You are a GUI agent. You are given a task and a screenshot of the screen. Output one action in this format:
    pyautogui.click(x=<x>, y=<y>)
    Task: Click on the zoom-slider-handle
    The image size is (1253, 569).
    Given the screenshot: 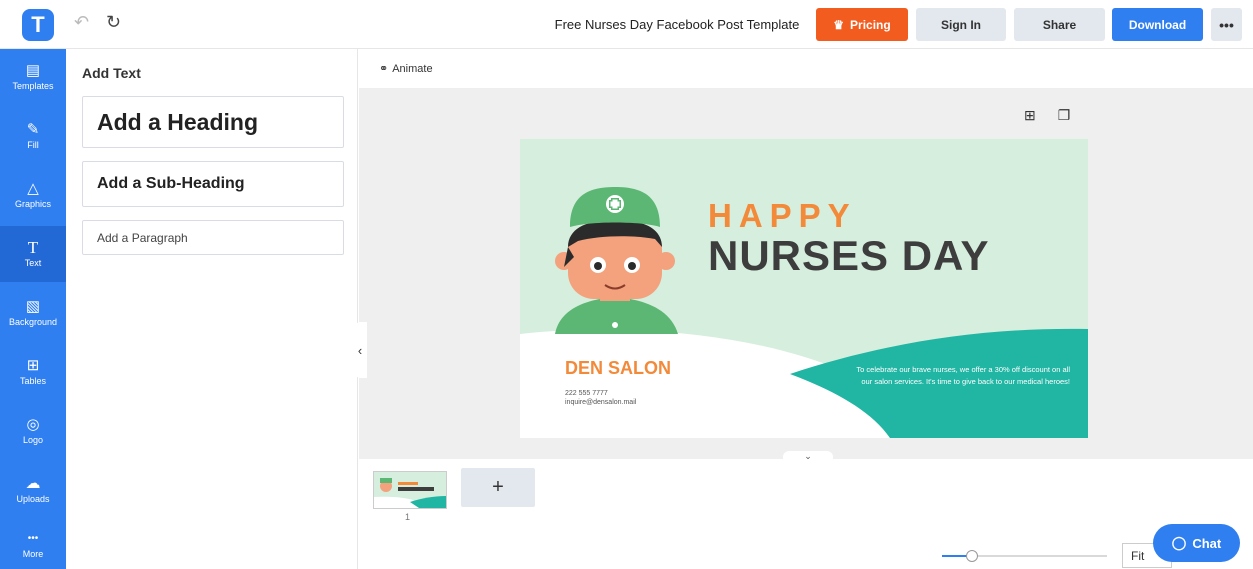 What is the action you would take?
    pyautogui.click(x=971, y=556)
    